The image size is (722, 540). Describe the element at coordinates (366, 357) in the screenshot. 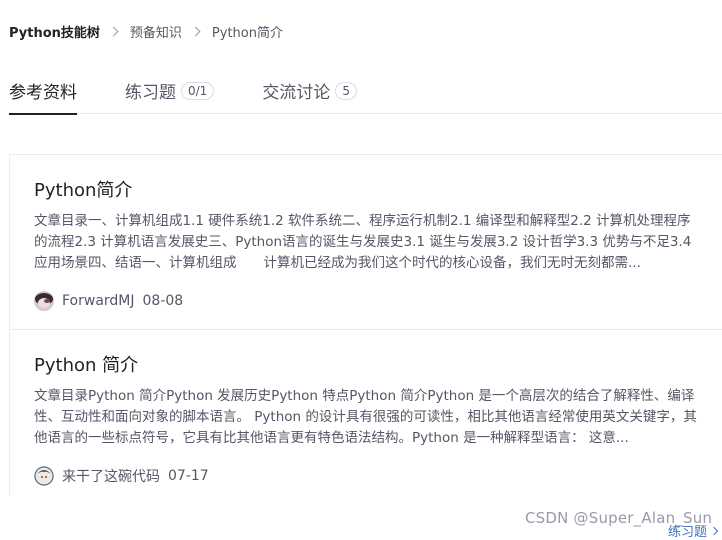

I see `article-title: Python 简介` at that location.